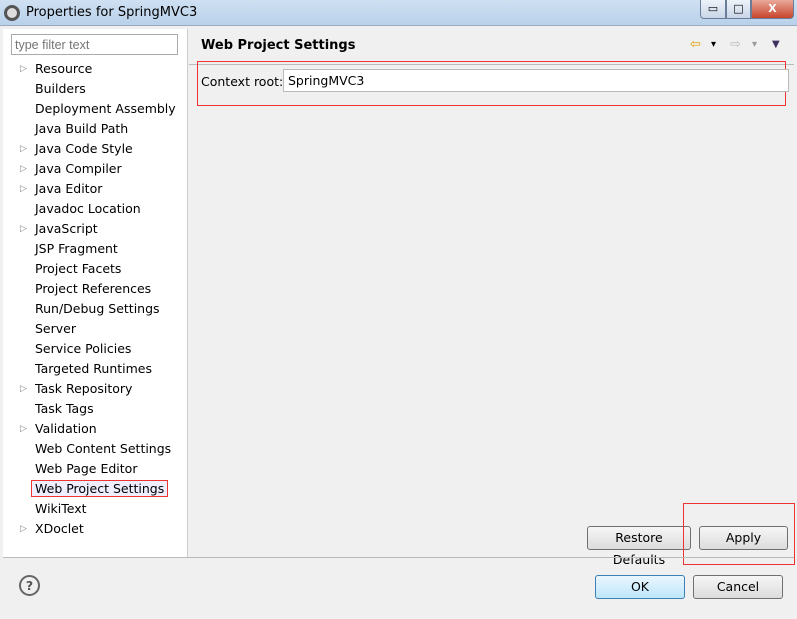 The height and width of the screenshot is (619, 797). What do you see at coordinates (66, 228) in the screenshot?
I see `tree-item-label: JavaScript` at bounding box center [66, 228].